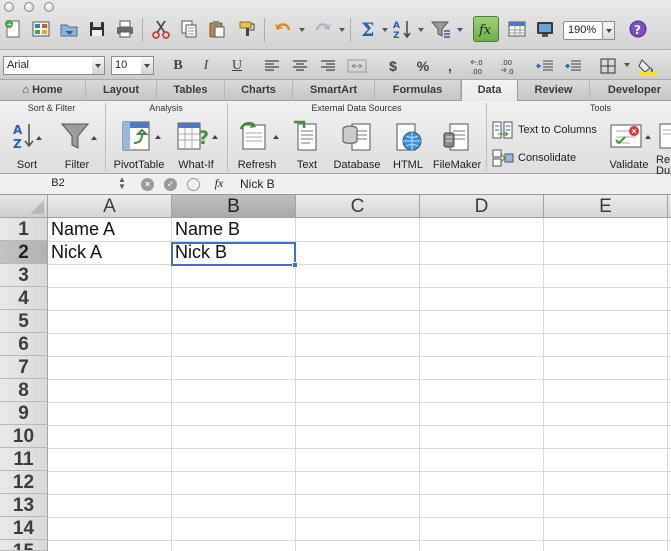 The image size is (671, 551). What do you see at coordinates (233, 229) in the screenshot?
I see `cell-b1: Name B` at bounding box center [233, 229].